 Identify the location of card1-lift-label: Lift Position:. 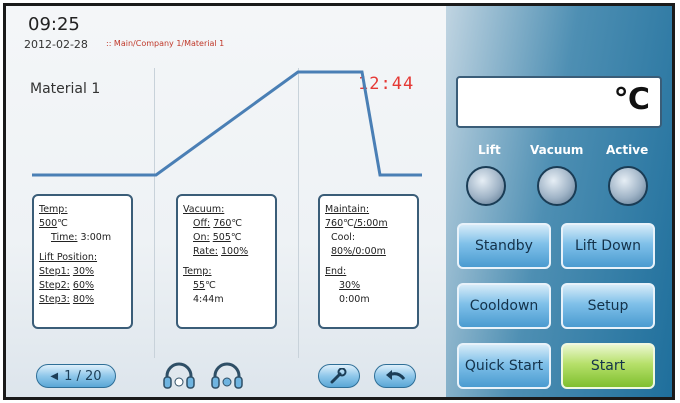
(68, 257).